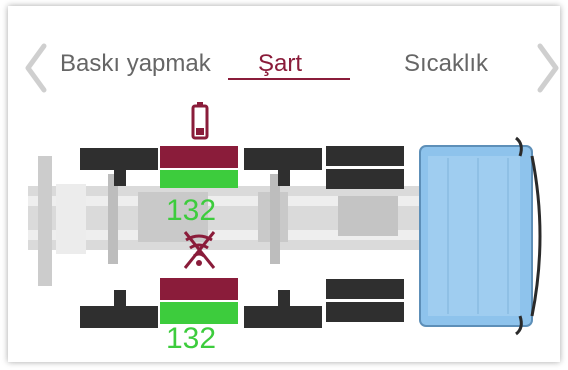 Image resolution: width=568 pixels, height=370 pixels. What do you see at coordinates (283, 317) in the screenshot?
I see `tire-axle3-bottom` at bounding box center [283, 317].